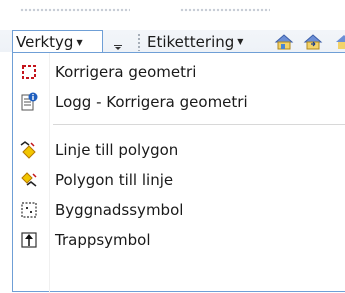 The width and height of the screenshot is (345, 293). Describe the element at coordinates (29, 240) in the screenshot. I see `stair-symbol-icon` at that location.